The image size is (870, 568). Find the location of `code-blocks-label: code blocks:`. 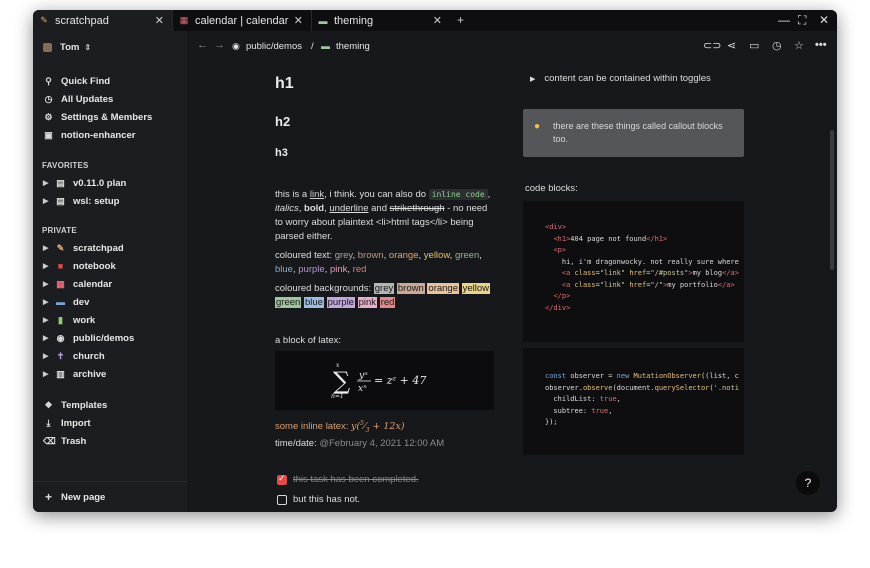

code-blocks-label: code blocks: is located at coordinates (551, 188).